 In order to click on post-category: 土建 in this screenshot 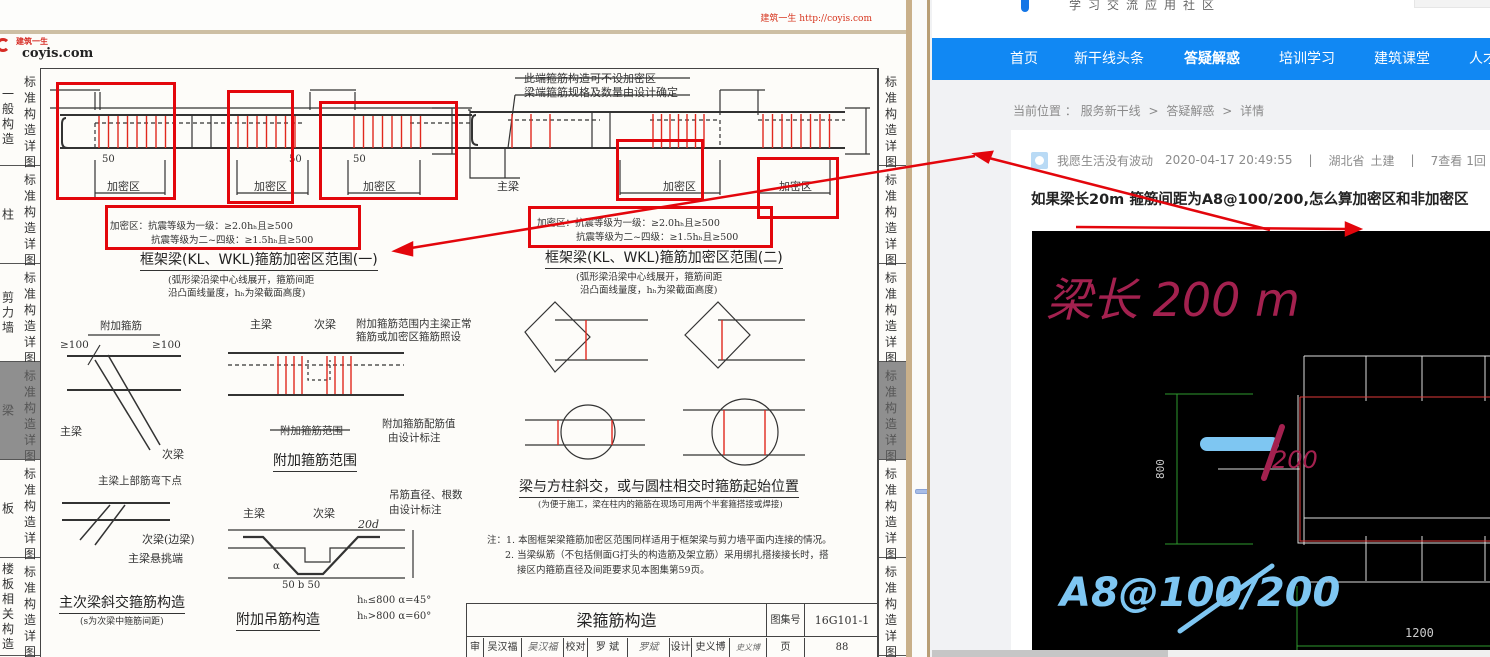, I will do `click(1382, 160)`.